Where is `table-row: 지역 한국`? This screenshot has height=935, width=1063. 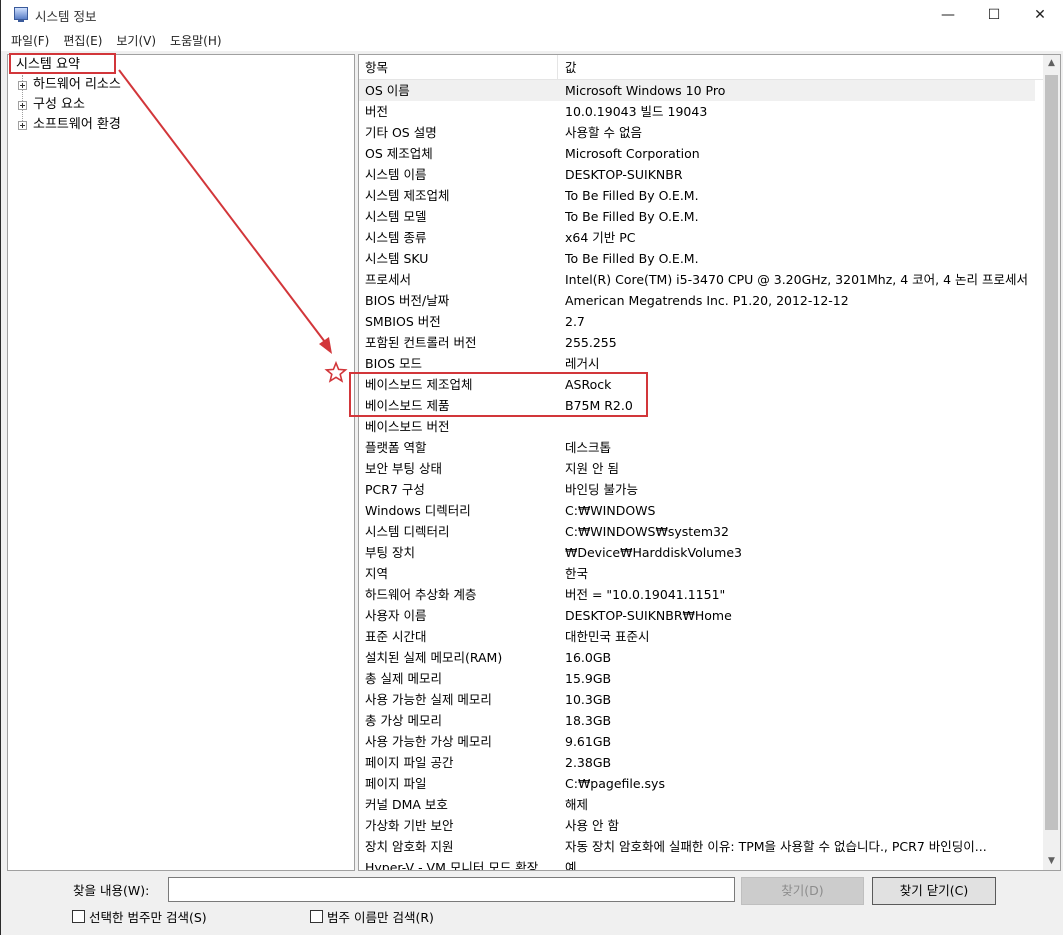 table-row: 지역 한국 is located at coordinates (701, 573).